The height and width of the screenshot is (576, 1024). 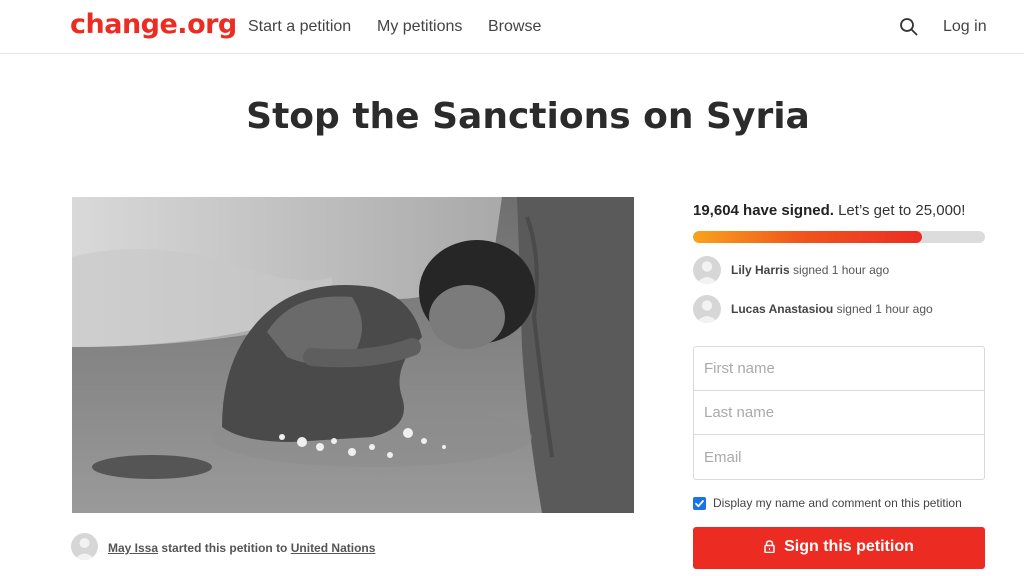 I want to click on starter-name-link: May Issa, so click(x=133, y=548).